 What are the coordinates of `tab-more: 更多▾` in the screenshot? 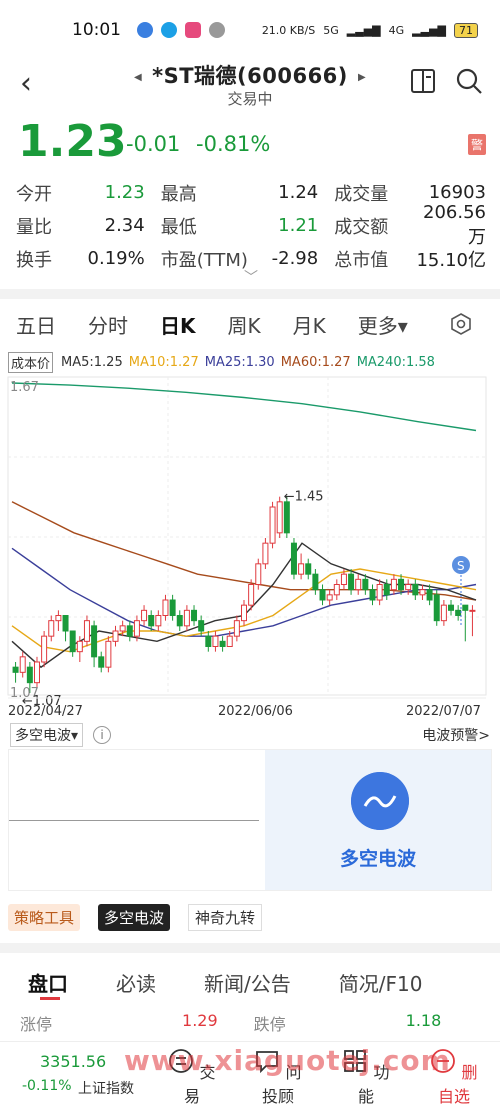 It's located at (383, 324).